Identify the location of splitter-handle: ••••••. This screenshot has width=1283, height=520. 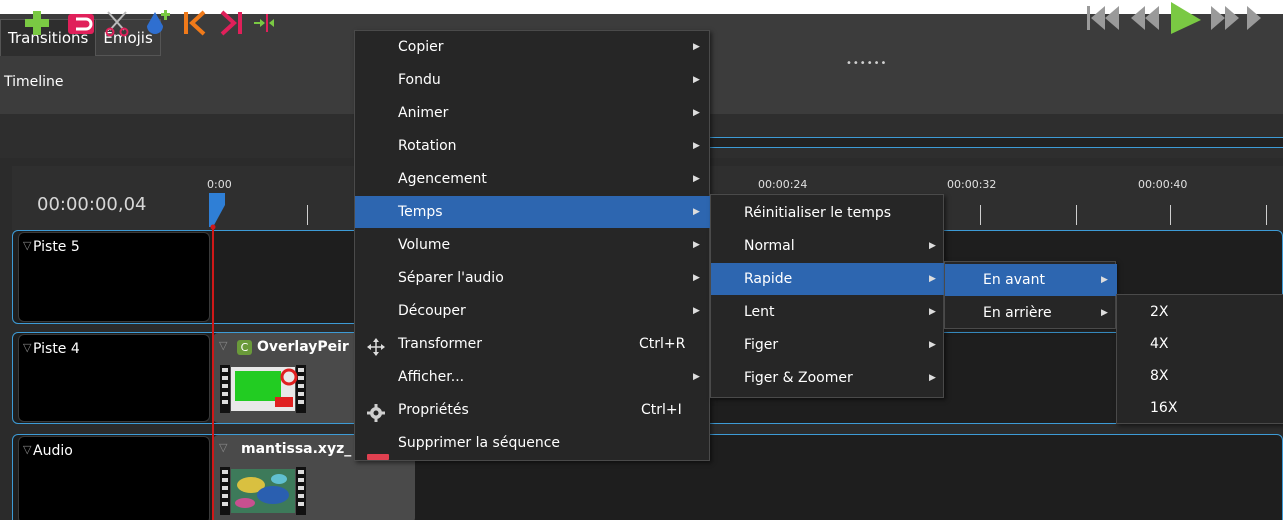
(866, 63).